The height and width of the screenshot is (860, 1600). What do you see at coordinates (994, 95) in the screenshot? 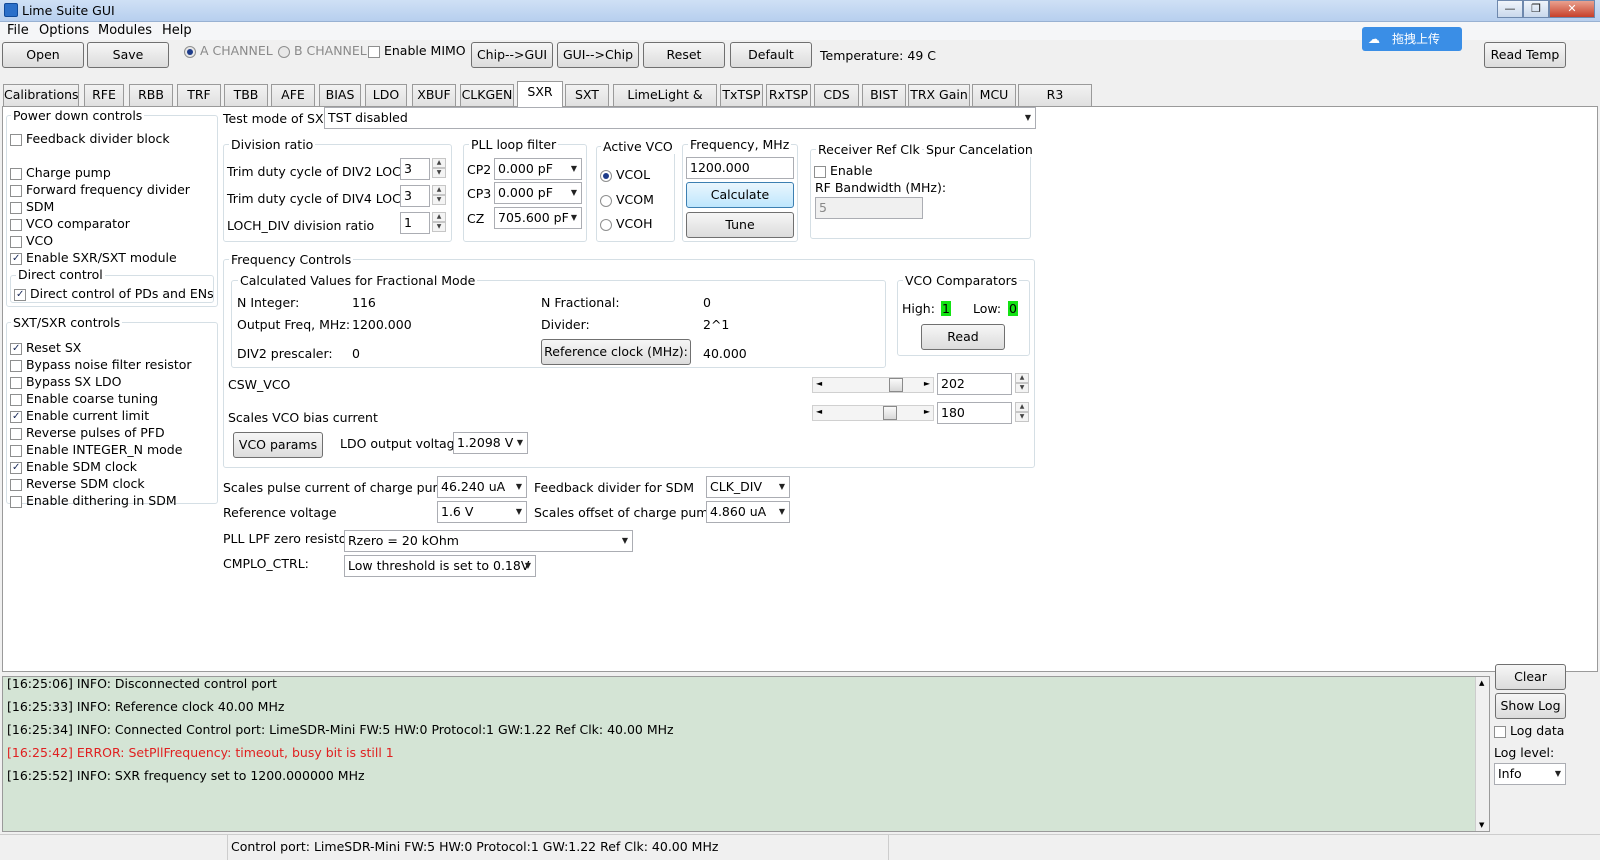
I see `tab-mcu: MCU` at bounding box center [994, 95].